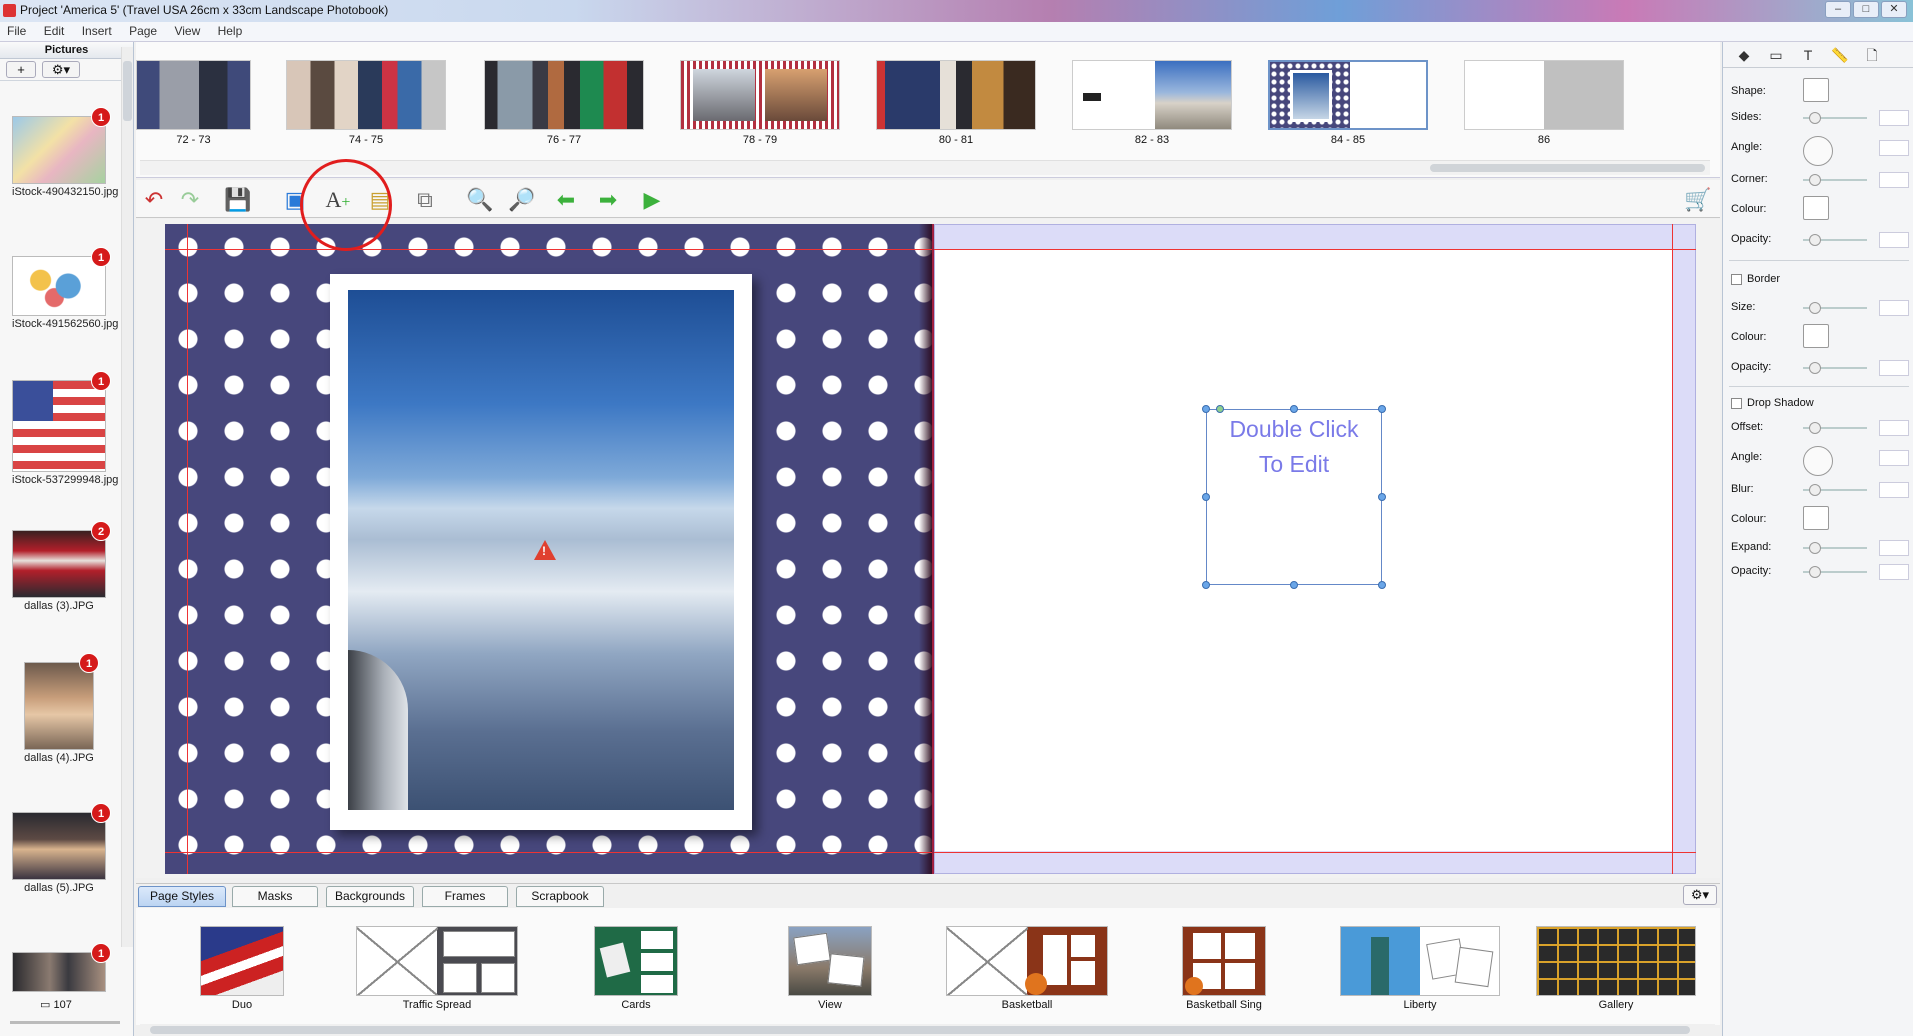 The width and height of the screenshot is (1913, 1036). I want to click on menu-view: View, so click(187, 31).